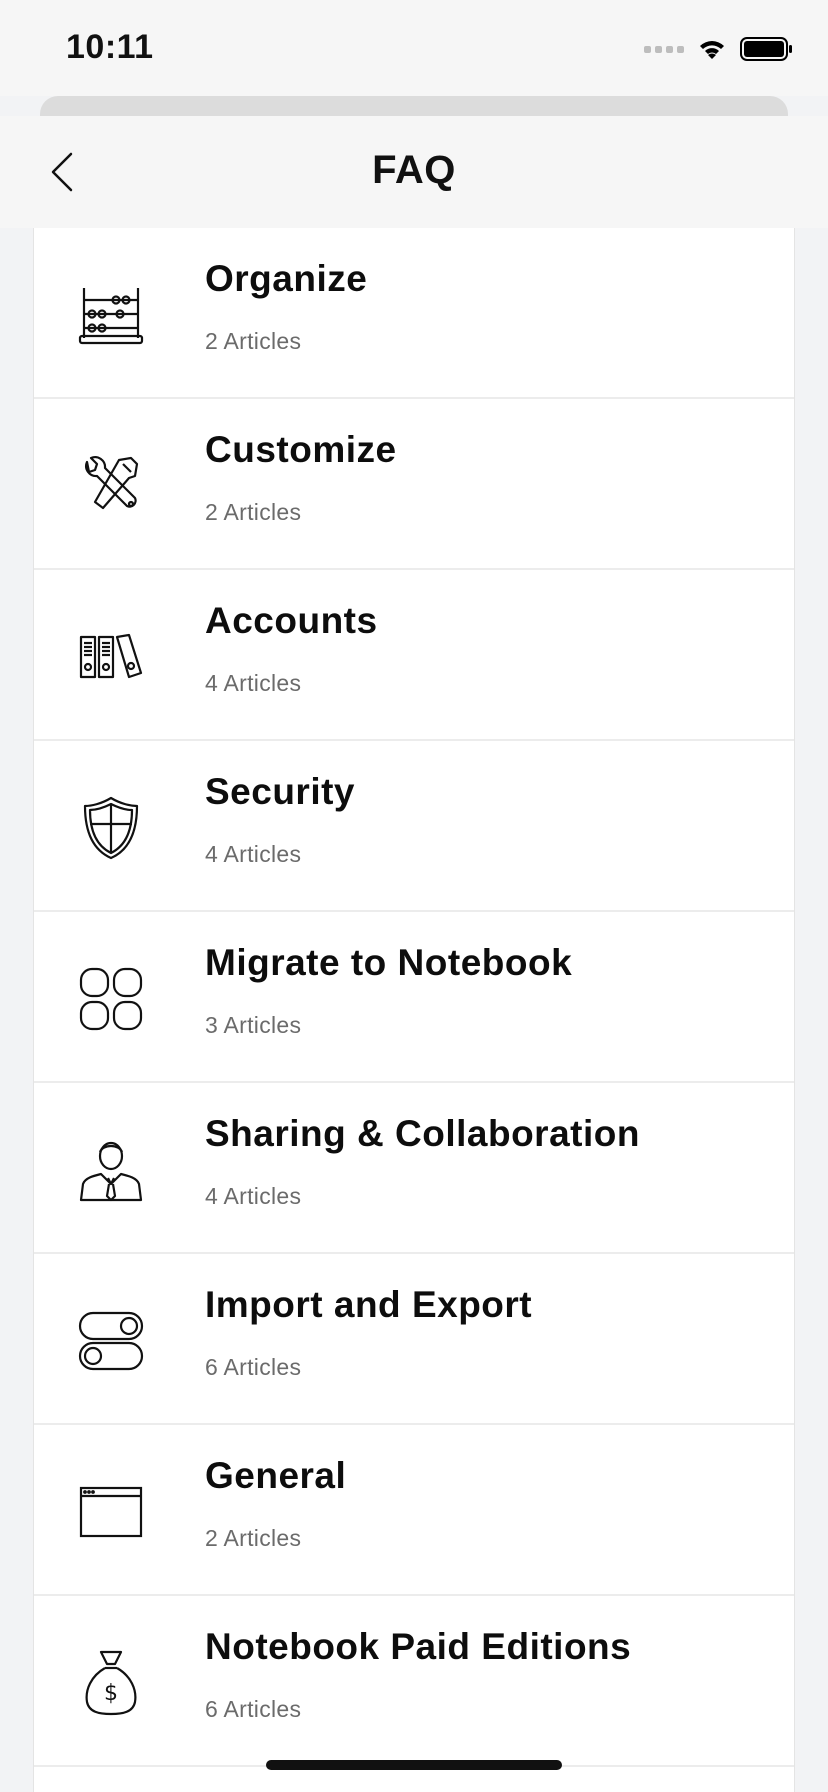 The image size is (828, 1792). What do you see at coordinates (414, 106) in the screenshot?
I see `sheet-background-edge` at bounding box center [414, 106].